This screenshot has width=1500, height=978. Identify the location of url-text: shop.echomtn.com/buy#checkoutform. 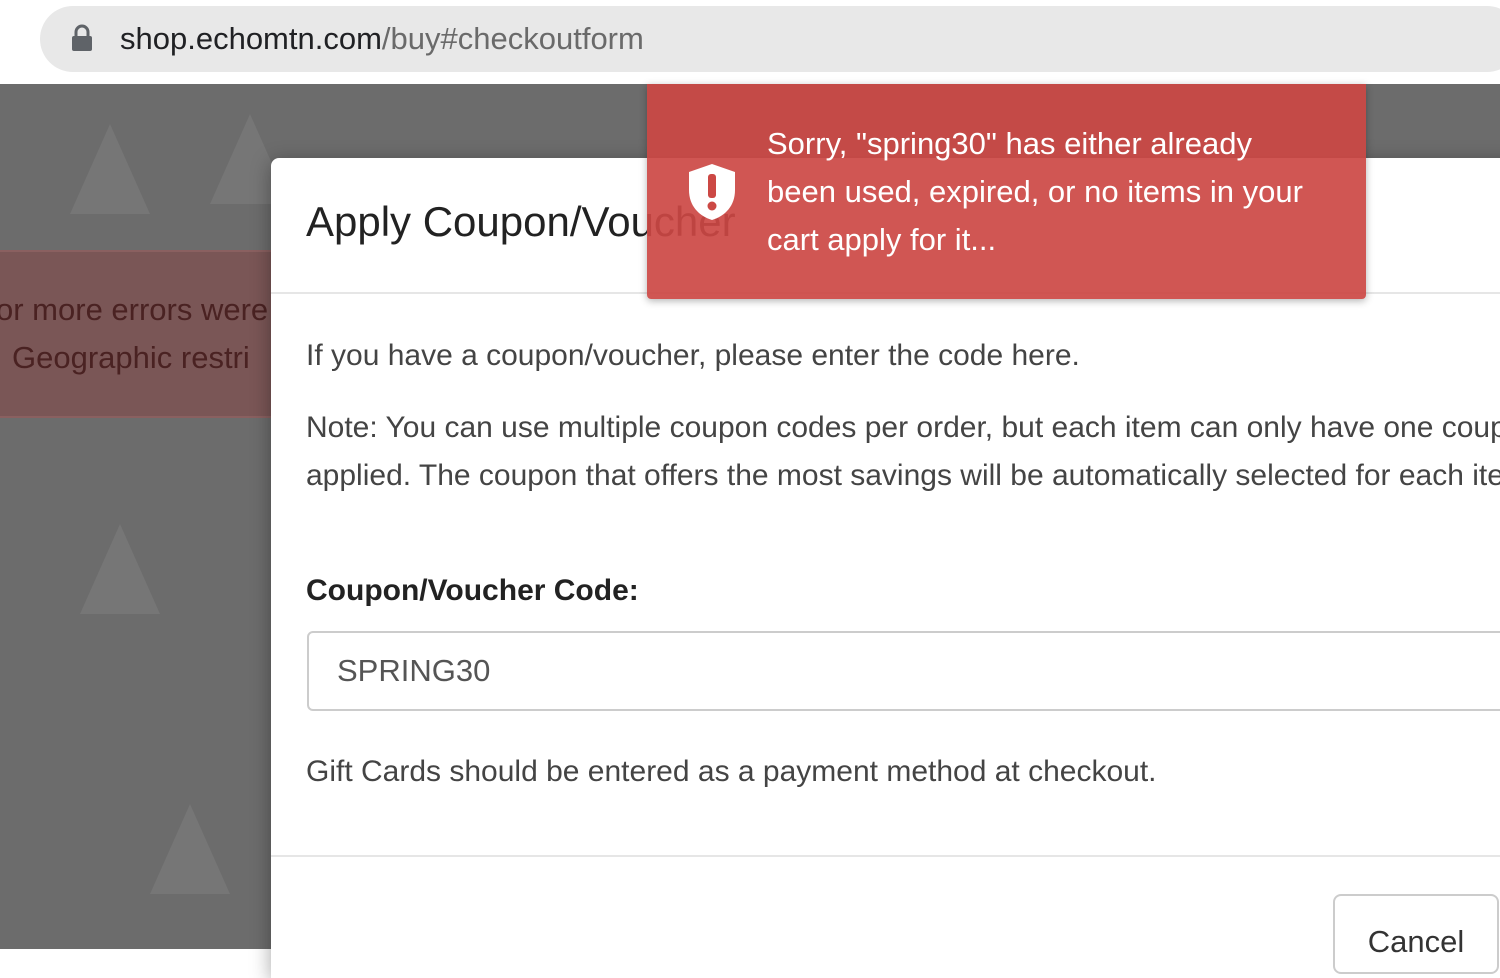
(382, 39).